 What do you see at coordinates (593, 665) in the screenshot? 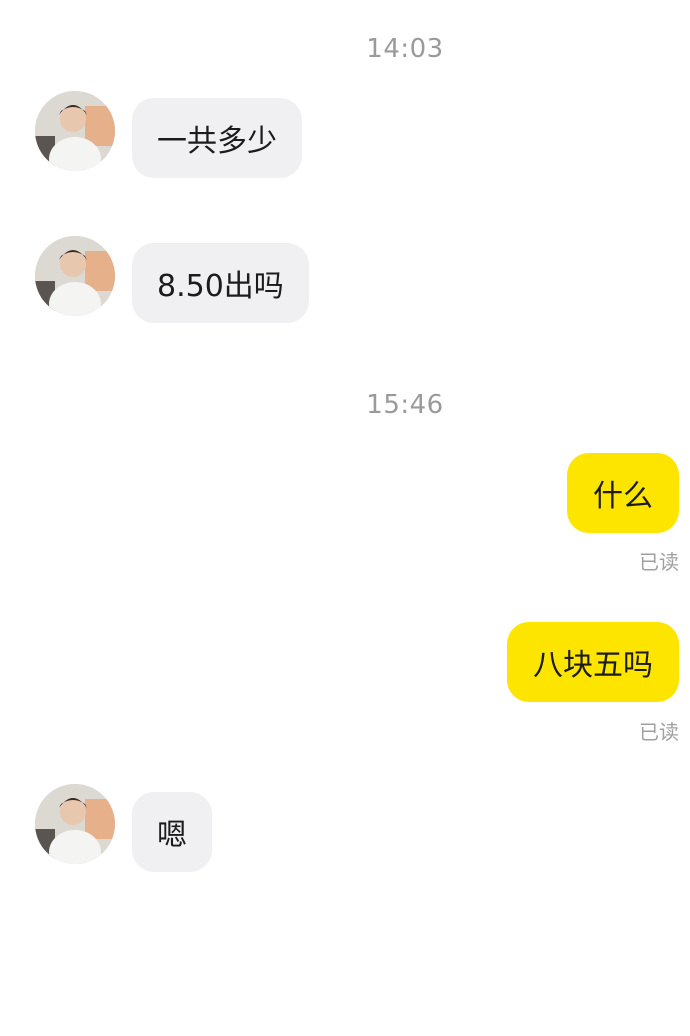
I see `message-text: 八块五吗` at bounding box center [593, 665].